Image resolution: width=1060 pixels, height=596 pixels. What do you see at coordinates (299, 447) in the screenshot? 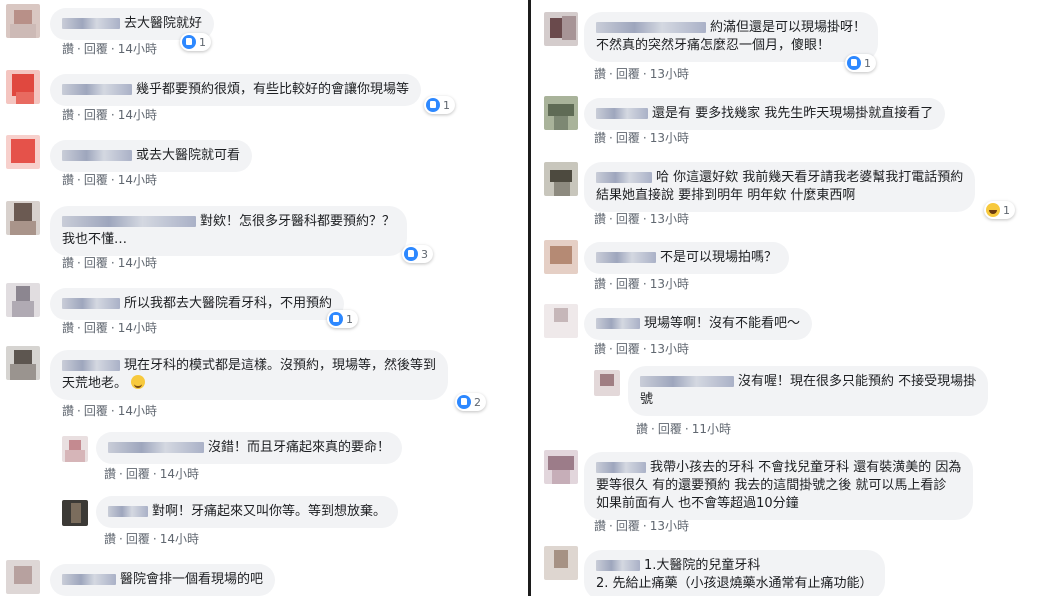
I see `comment-text: 沒錯！而且牙痛起來真的要命！` at bounding box center [299, 447].